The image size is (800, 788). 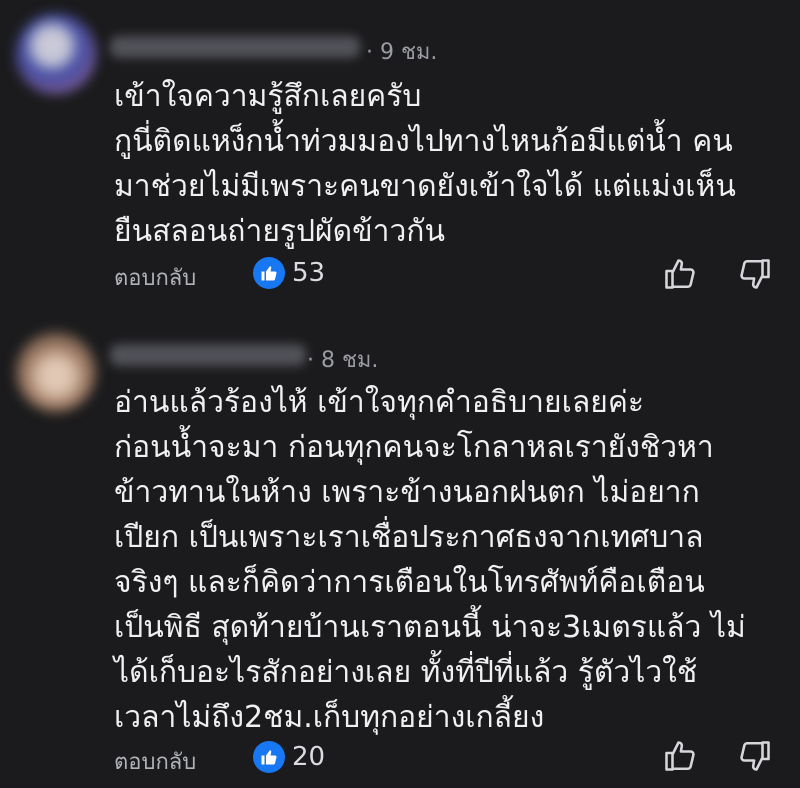 What do you see at coordinates (414, 447) in the screenshot?
I see `comment-line: ก่อนน้ำจะมา ก่อนทุกคนจะโกลาหลเรายังชิวหา` at bounding box center [414, 447].